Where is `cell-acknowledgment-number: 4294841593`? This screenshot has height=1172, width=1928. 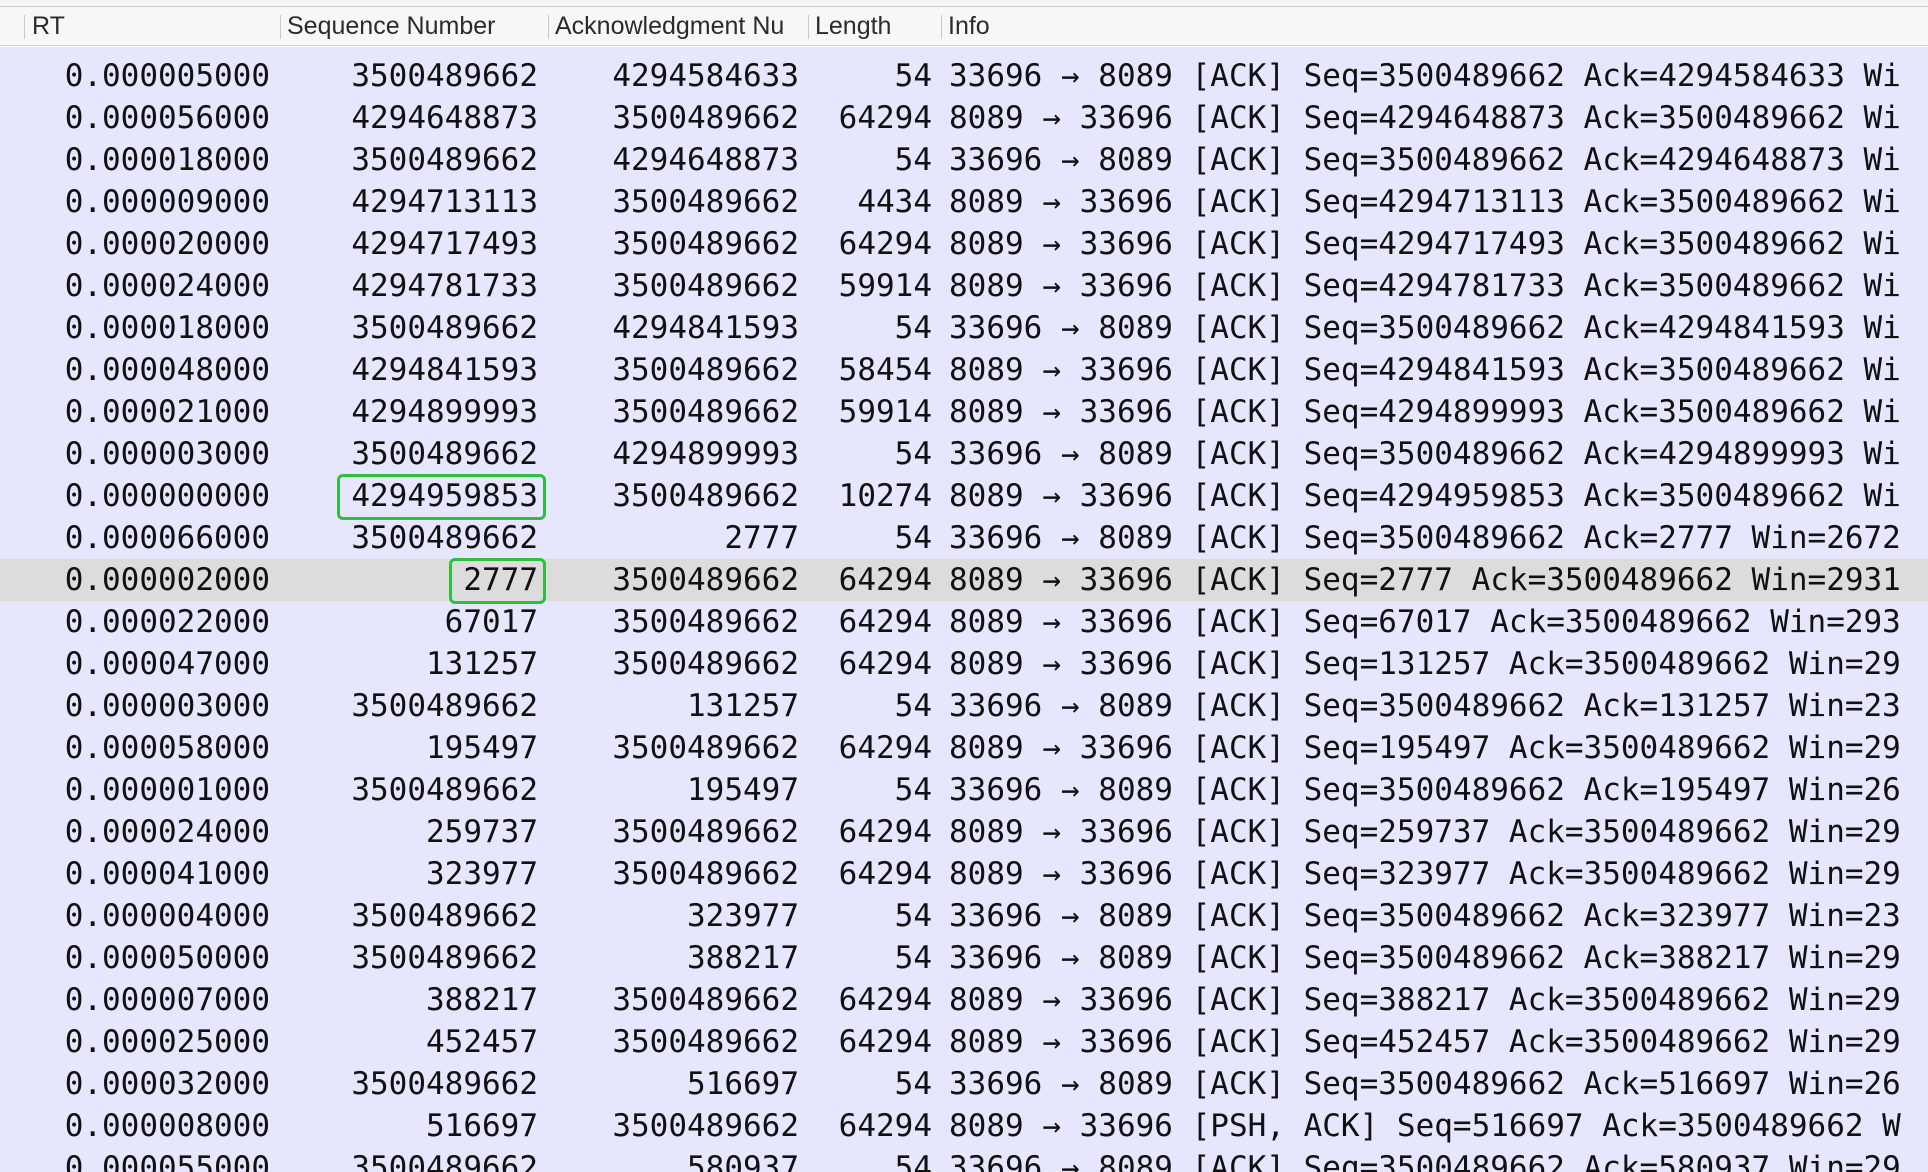 cell-acknowledgment-number: 4294841593 is located at coordinates (705, 328).